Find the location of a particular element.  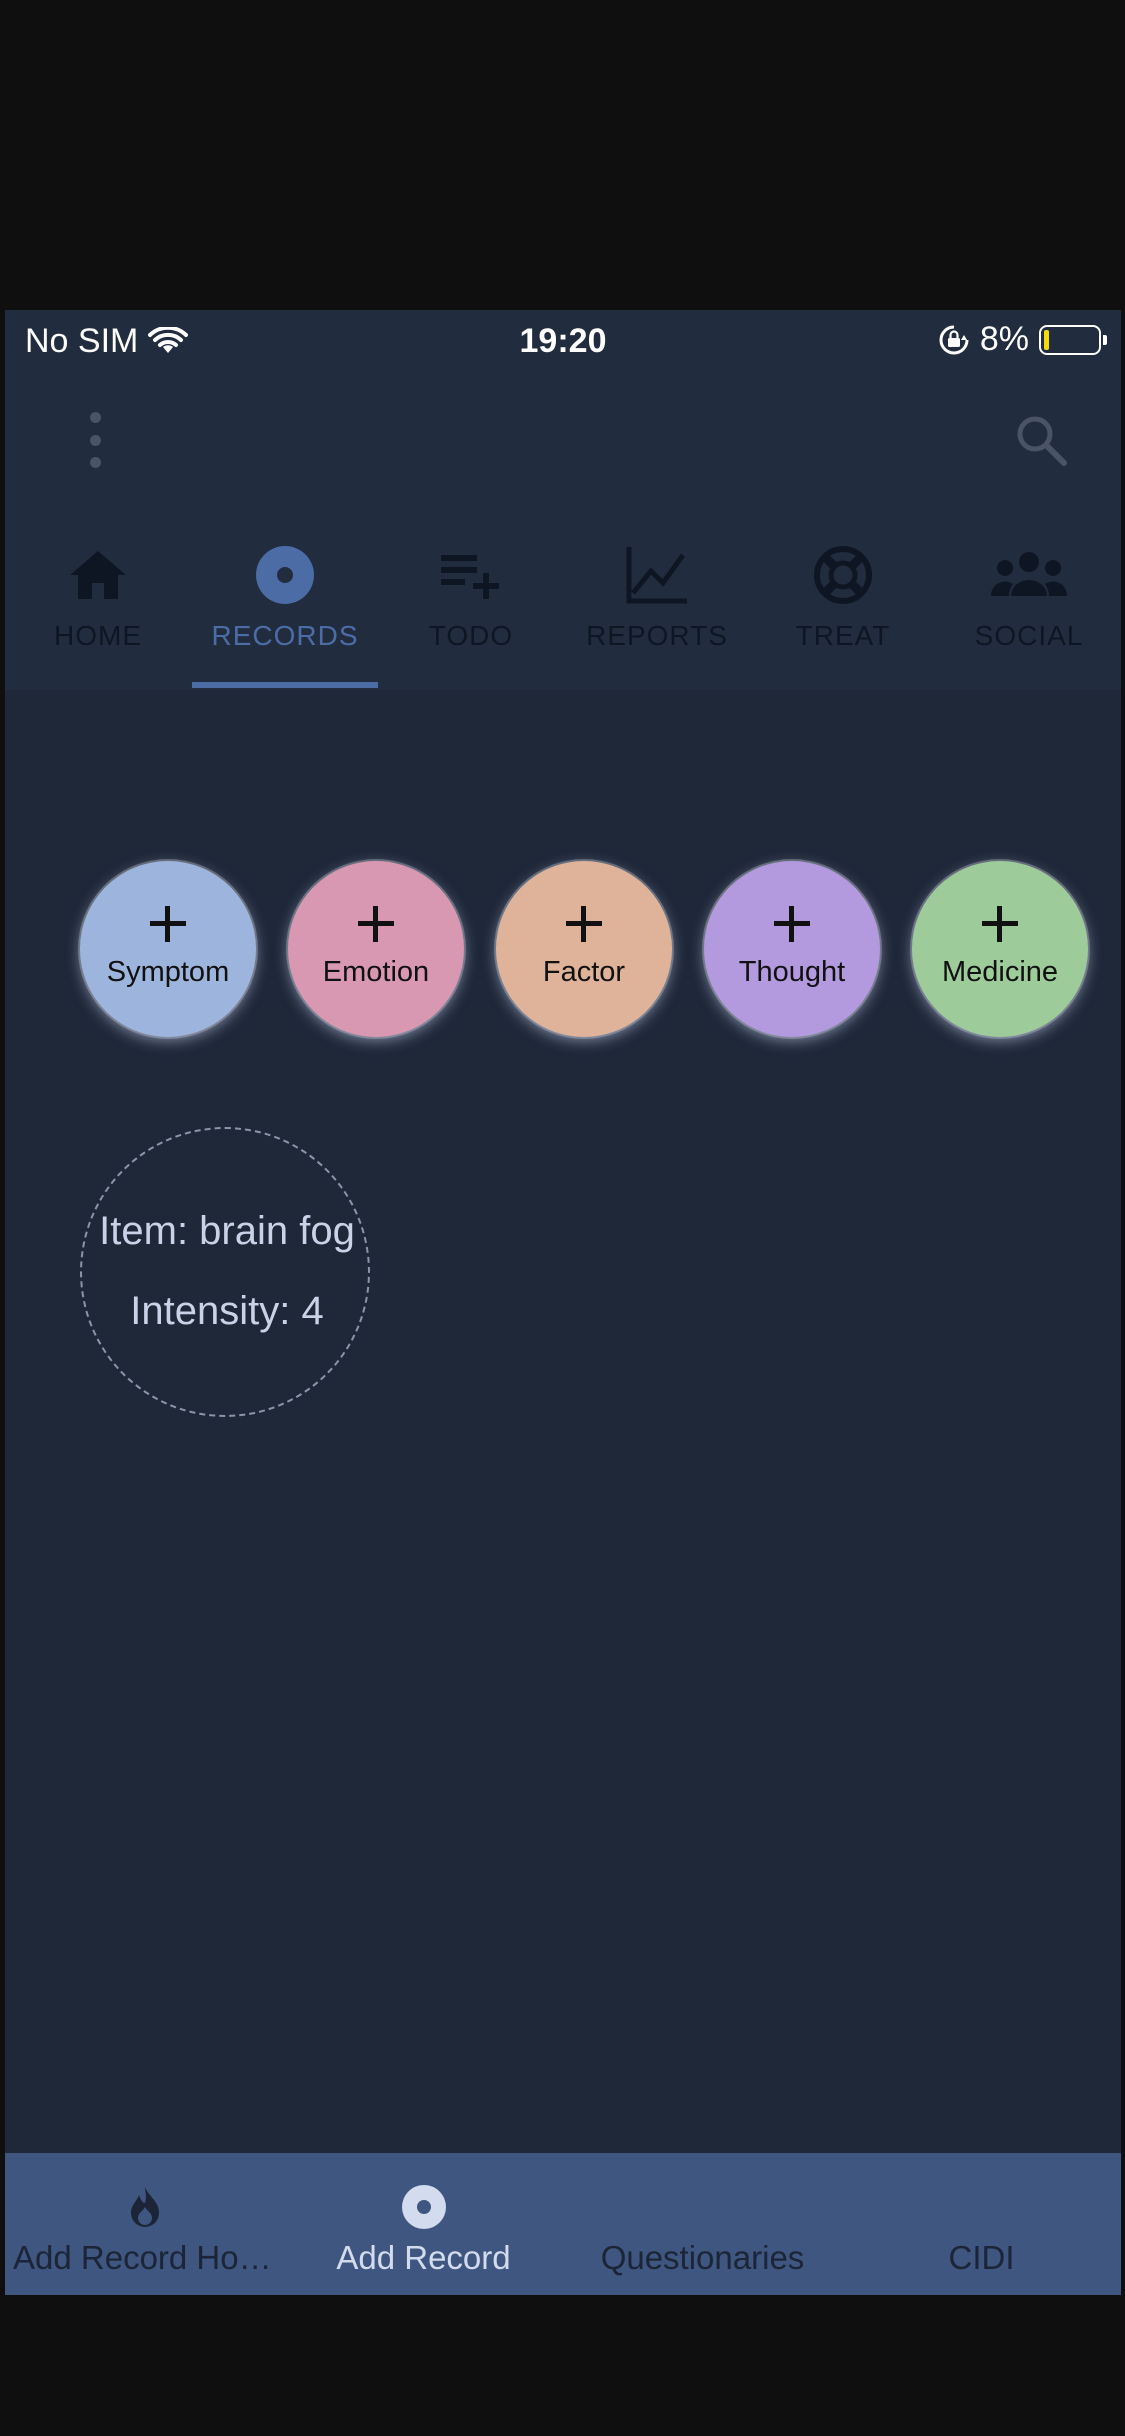

main-tab-bar: HOME RECORDS TODO REPORTS TREAT SOCIAL is located at coordinates (563, 595).